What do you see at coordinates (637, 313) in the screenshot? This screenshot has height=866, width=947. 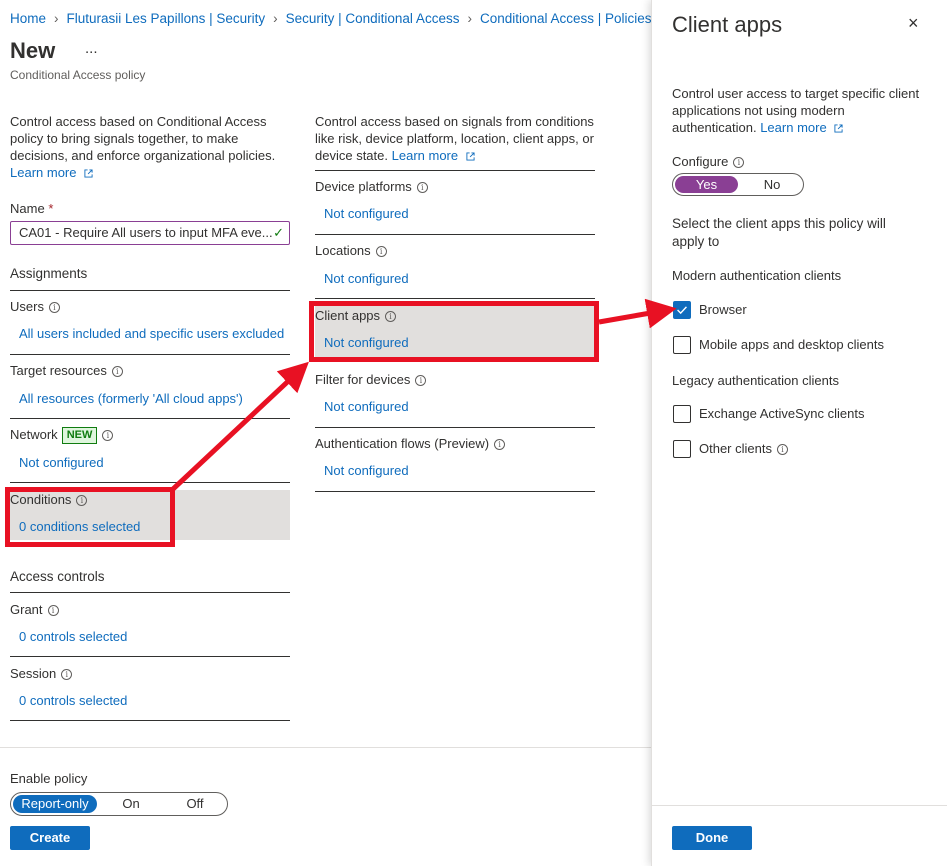 I see `arrow-client-apps-to-panel` at bounding box center [637, 313].